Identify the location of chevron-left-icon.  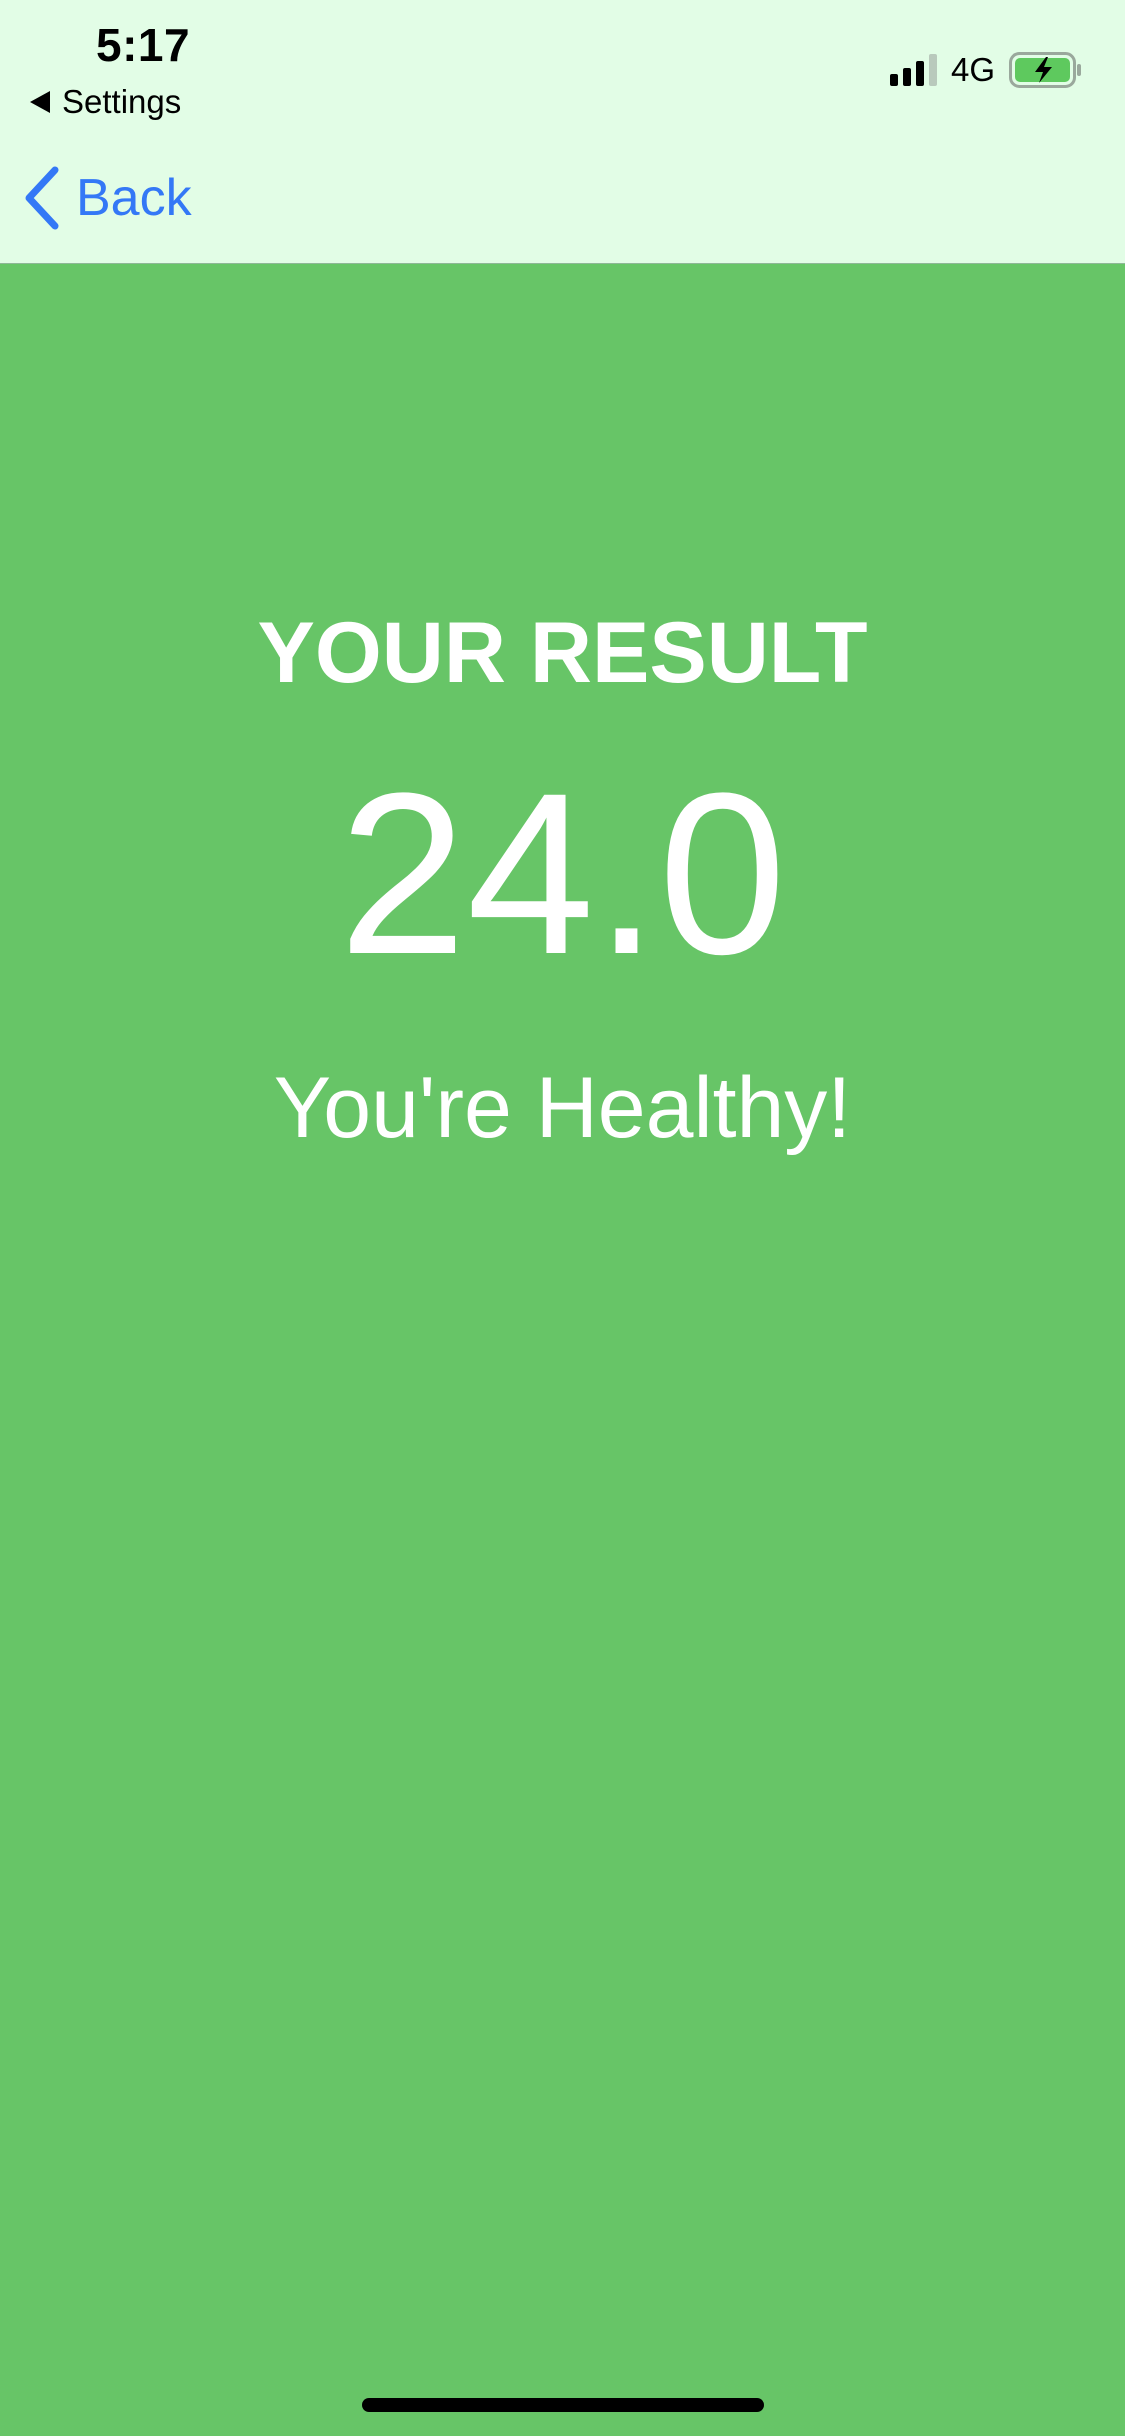
(42, 198).